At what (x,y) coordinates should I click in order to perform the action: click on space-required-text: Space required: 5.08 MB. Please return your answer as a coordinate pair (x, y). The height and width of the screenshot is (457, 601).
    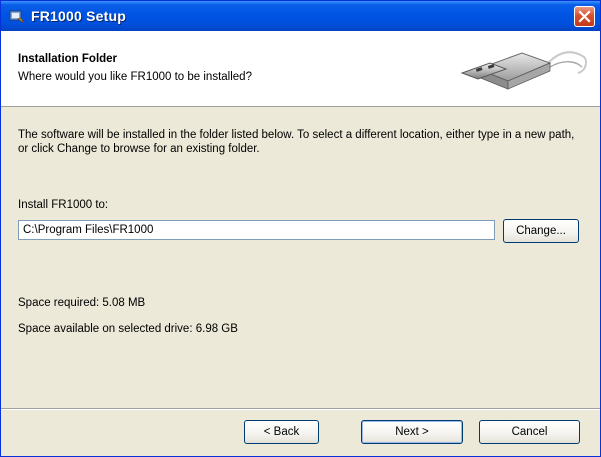
    Looking at the image, I should click on (82, 303).